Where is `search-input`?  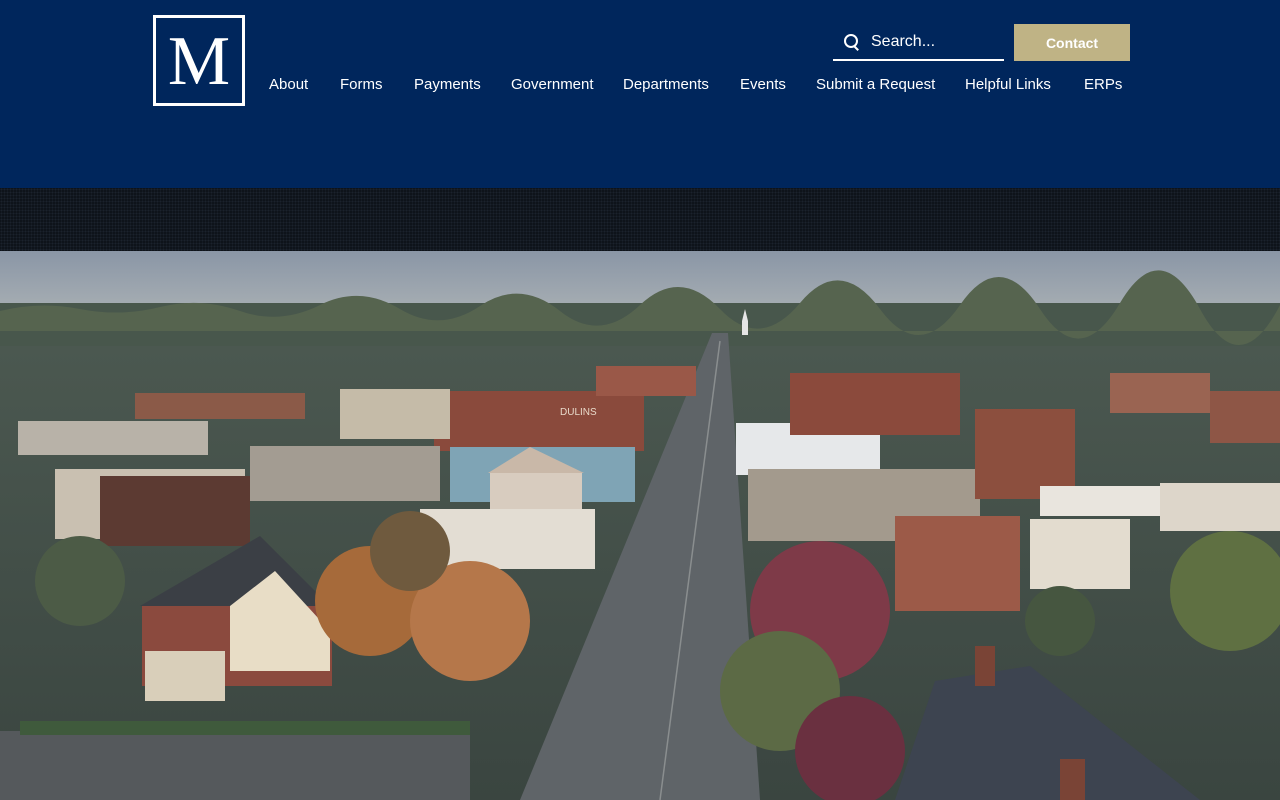
search-input is located at coordinates (933, 41).